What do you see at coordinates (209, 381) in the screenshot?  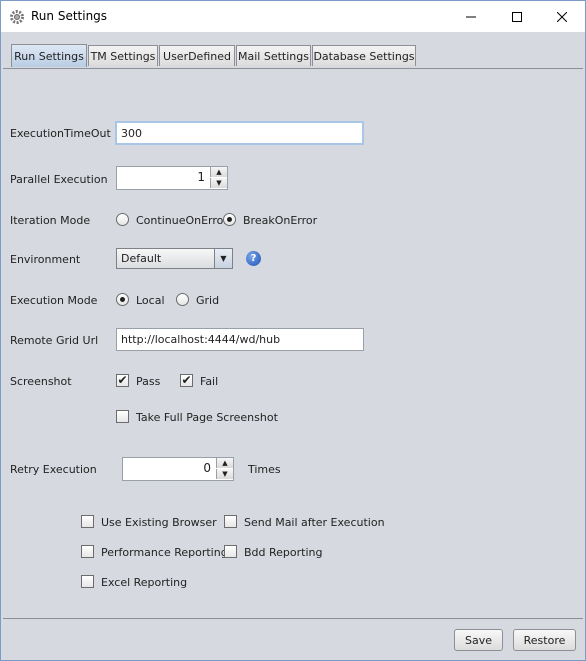 I see `fail-label: Fail` at bounding box center [209, 381].